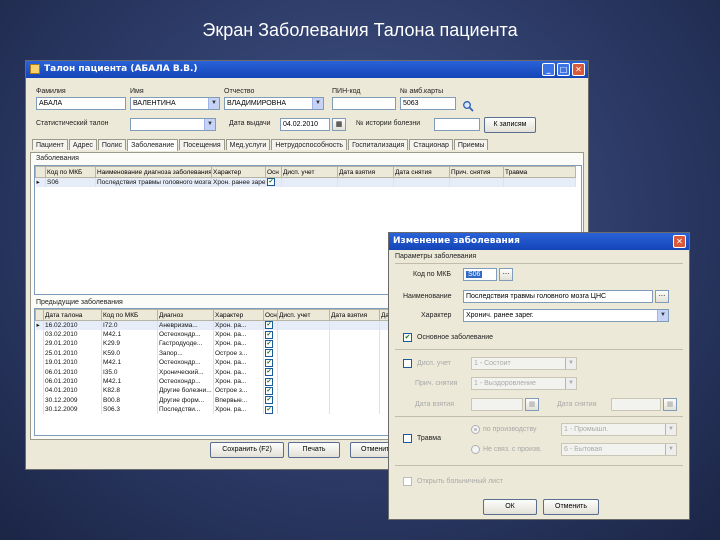 This screenshot has height=540, width=720. Describe the element at coordinates (228, 325) in the screenshot. I see `table-row: ▸ 16.02.2010 I72.0 Аневризма... Хрон. ра... ✔` at that location.